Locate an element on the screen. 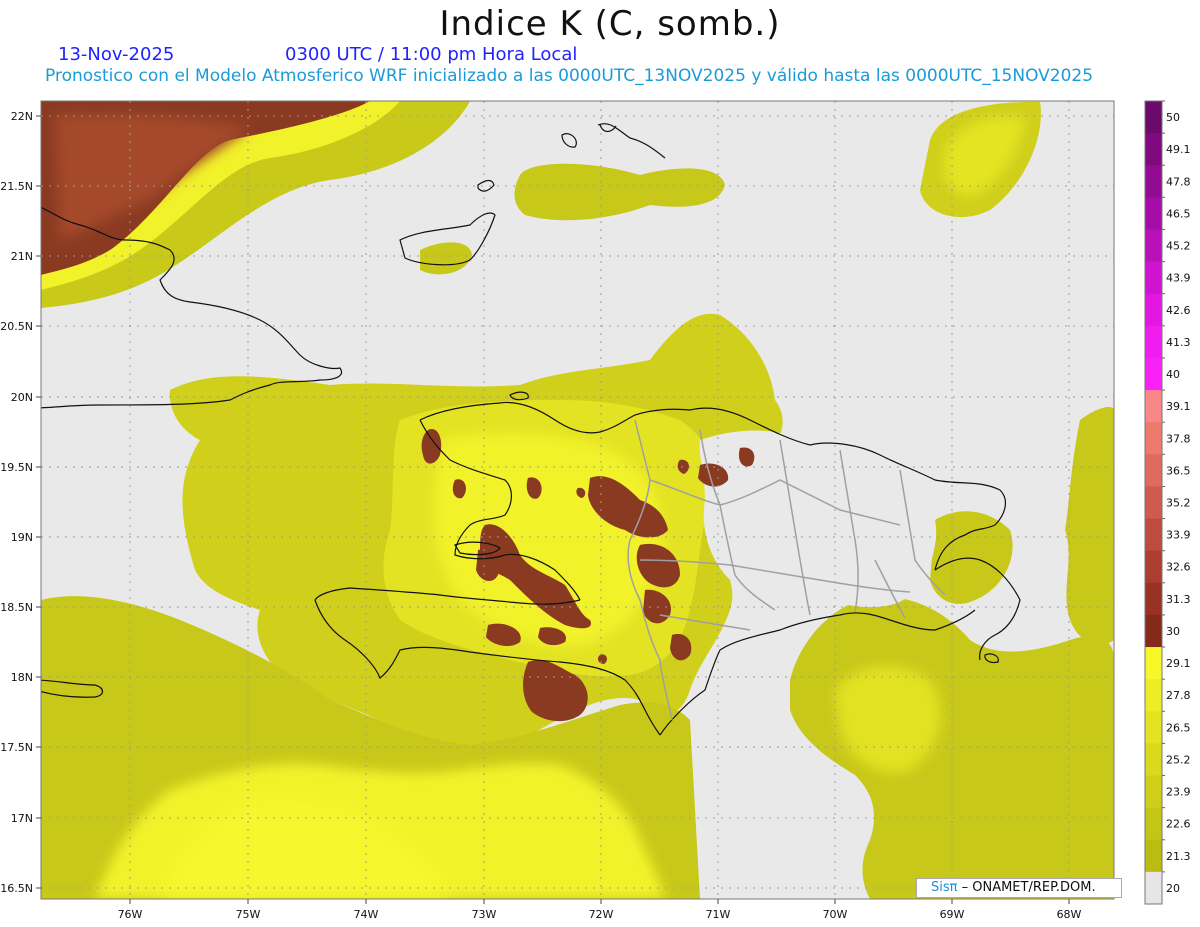 This screenshot has height=927, width=1200. colorbar-label: 20 is located at coordinates (1173, 888).